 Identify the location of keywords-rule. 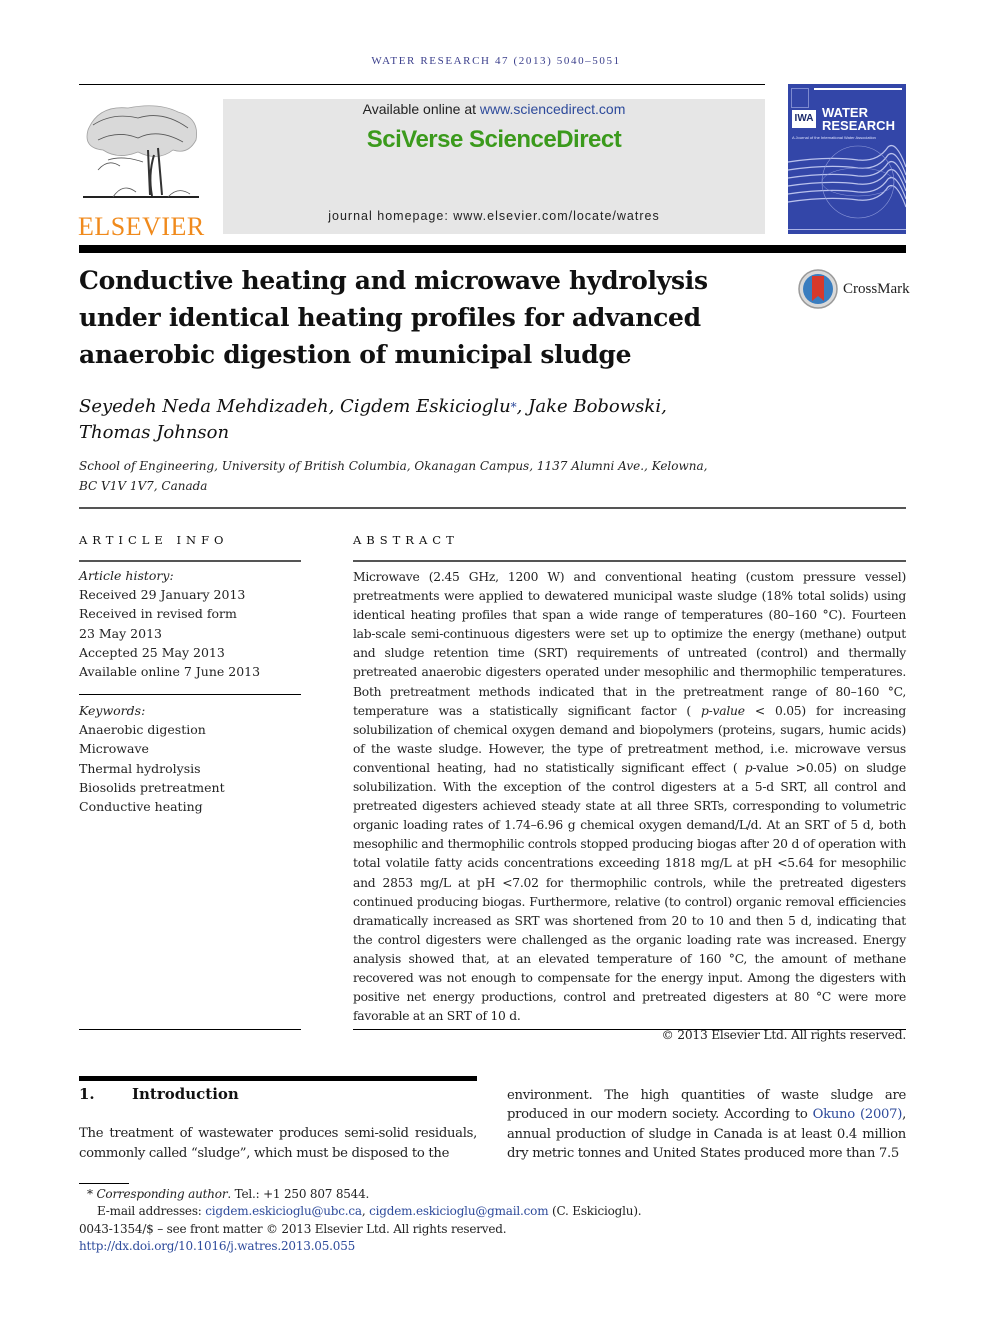
(190, 694).